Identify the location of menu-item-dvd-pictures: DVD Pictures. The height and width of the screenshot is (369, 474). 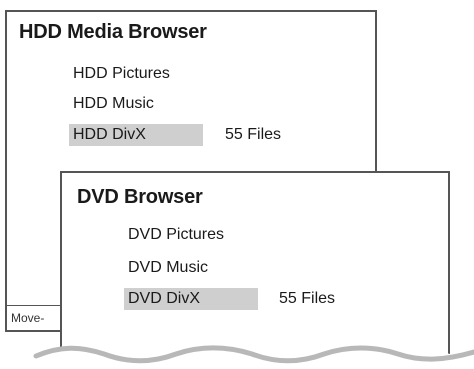
(191, 235).